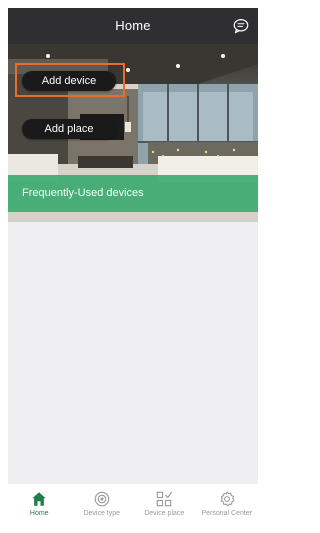 The width and height of the screenshot is (320, 533). I want to click on tab-home-label: Home, so click(39, 513).